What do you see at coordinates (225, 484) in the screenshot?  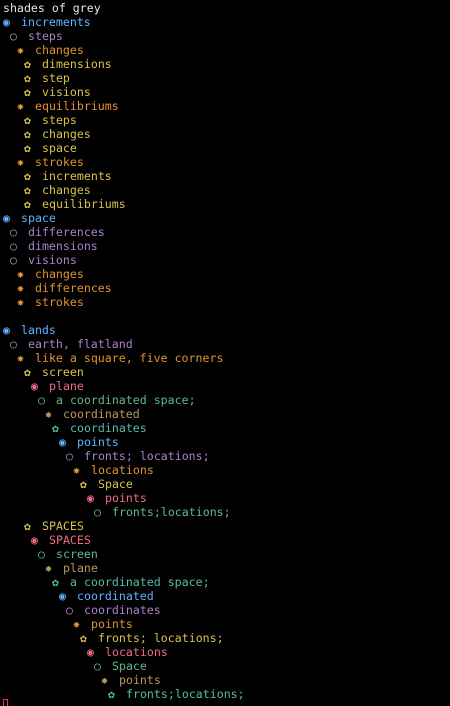 I see `outline-item: ✿ Space` at bounding box center [225, 484].